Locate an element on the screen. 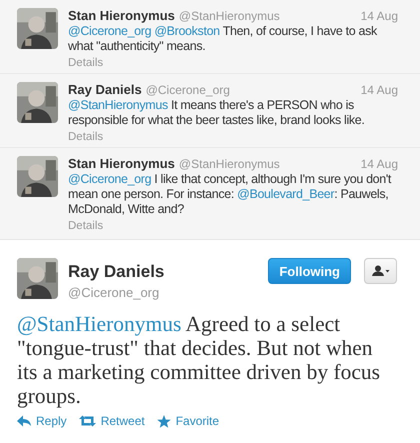 This screenshot has height=443, width=420. user-actions-button is located at coordinates (380, 271).